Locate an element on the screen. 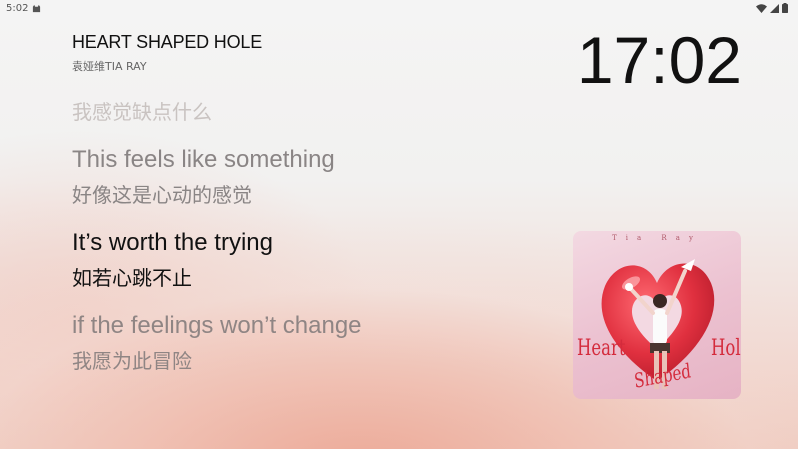 This screenshot has width=798, height=449. clock: 17:02 is located at coordinates (659, 60).